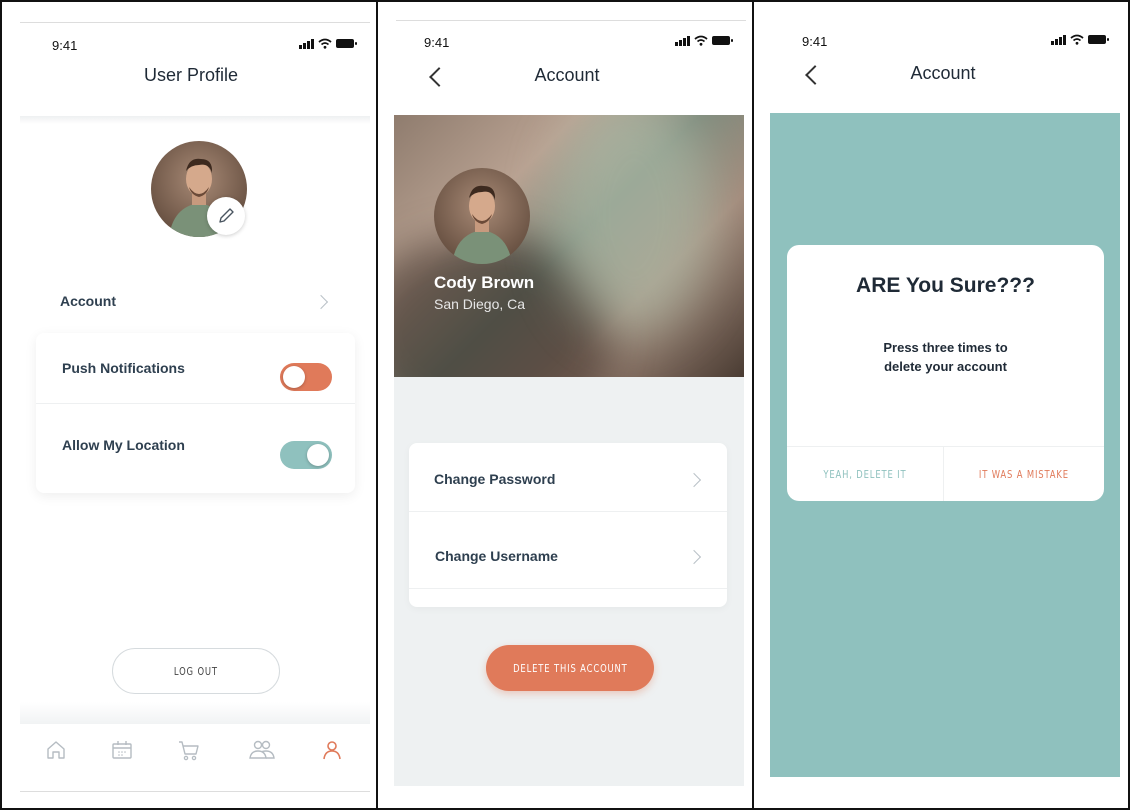 This screenshot has width=1130, height=810. I want to click on nav-shadow, so click(195, 713).